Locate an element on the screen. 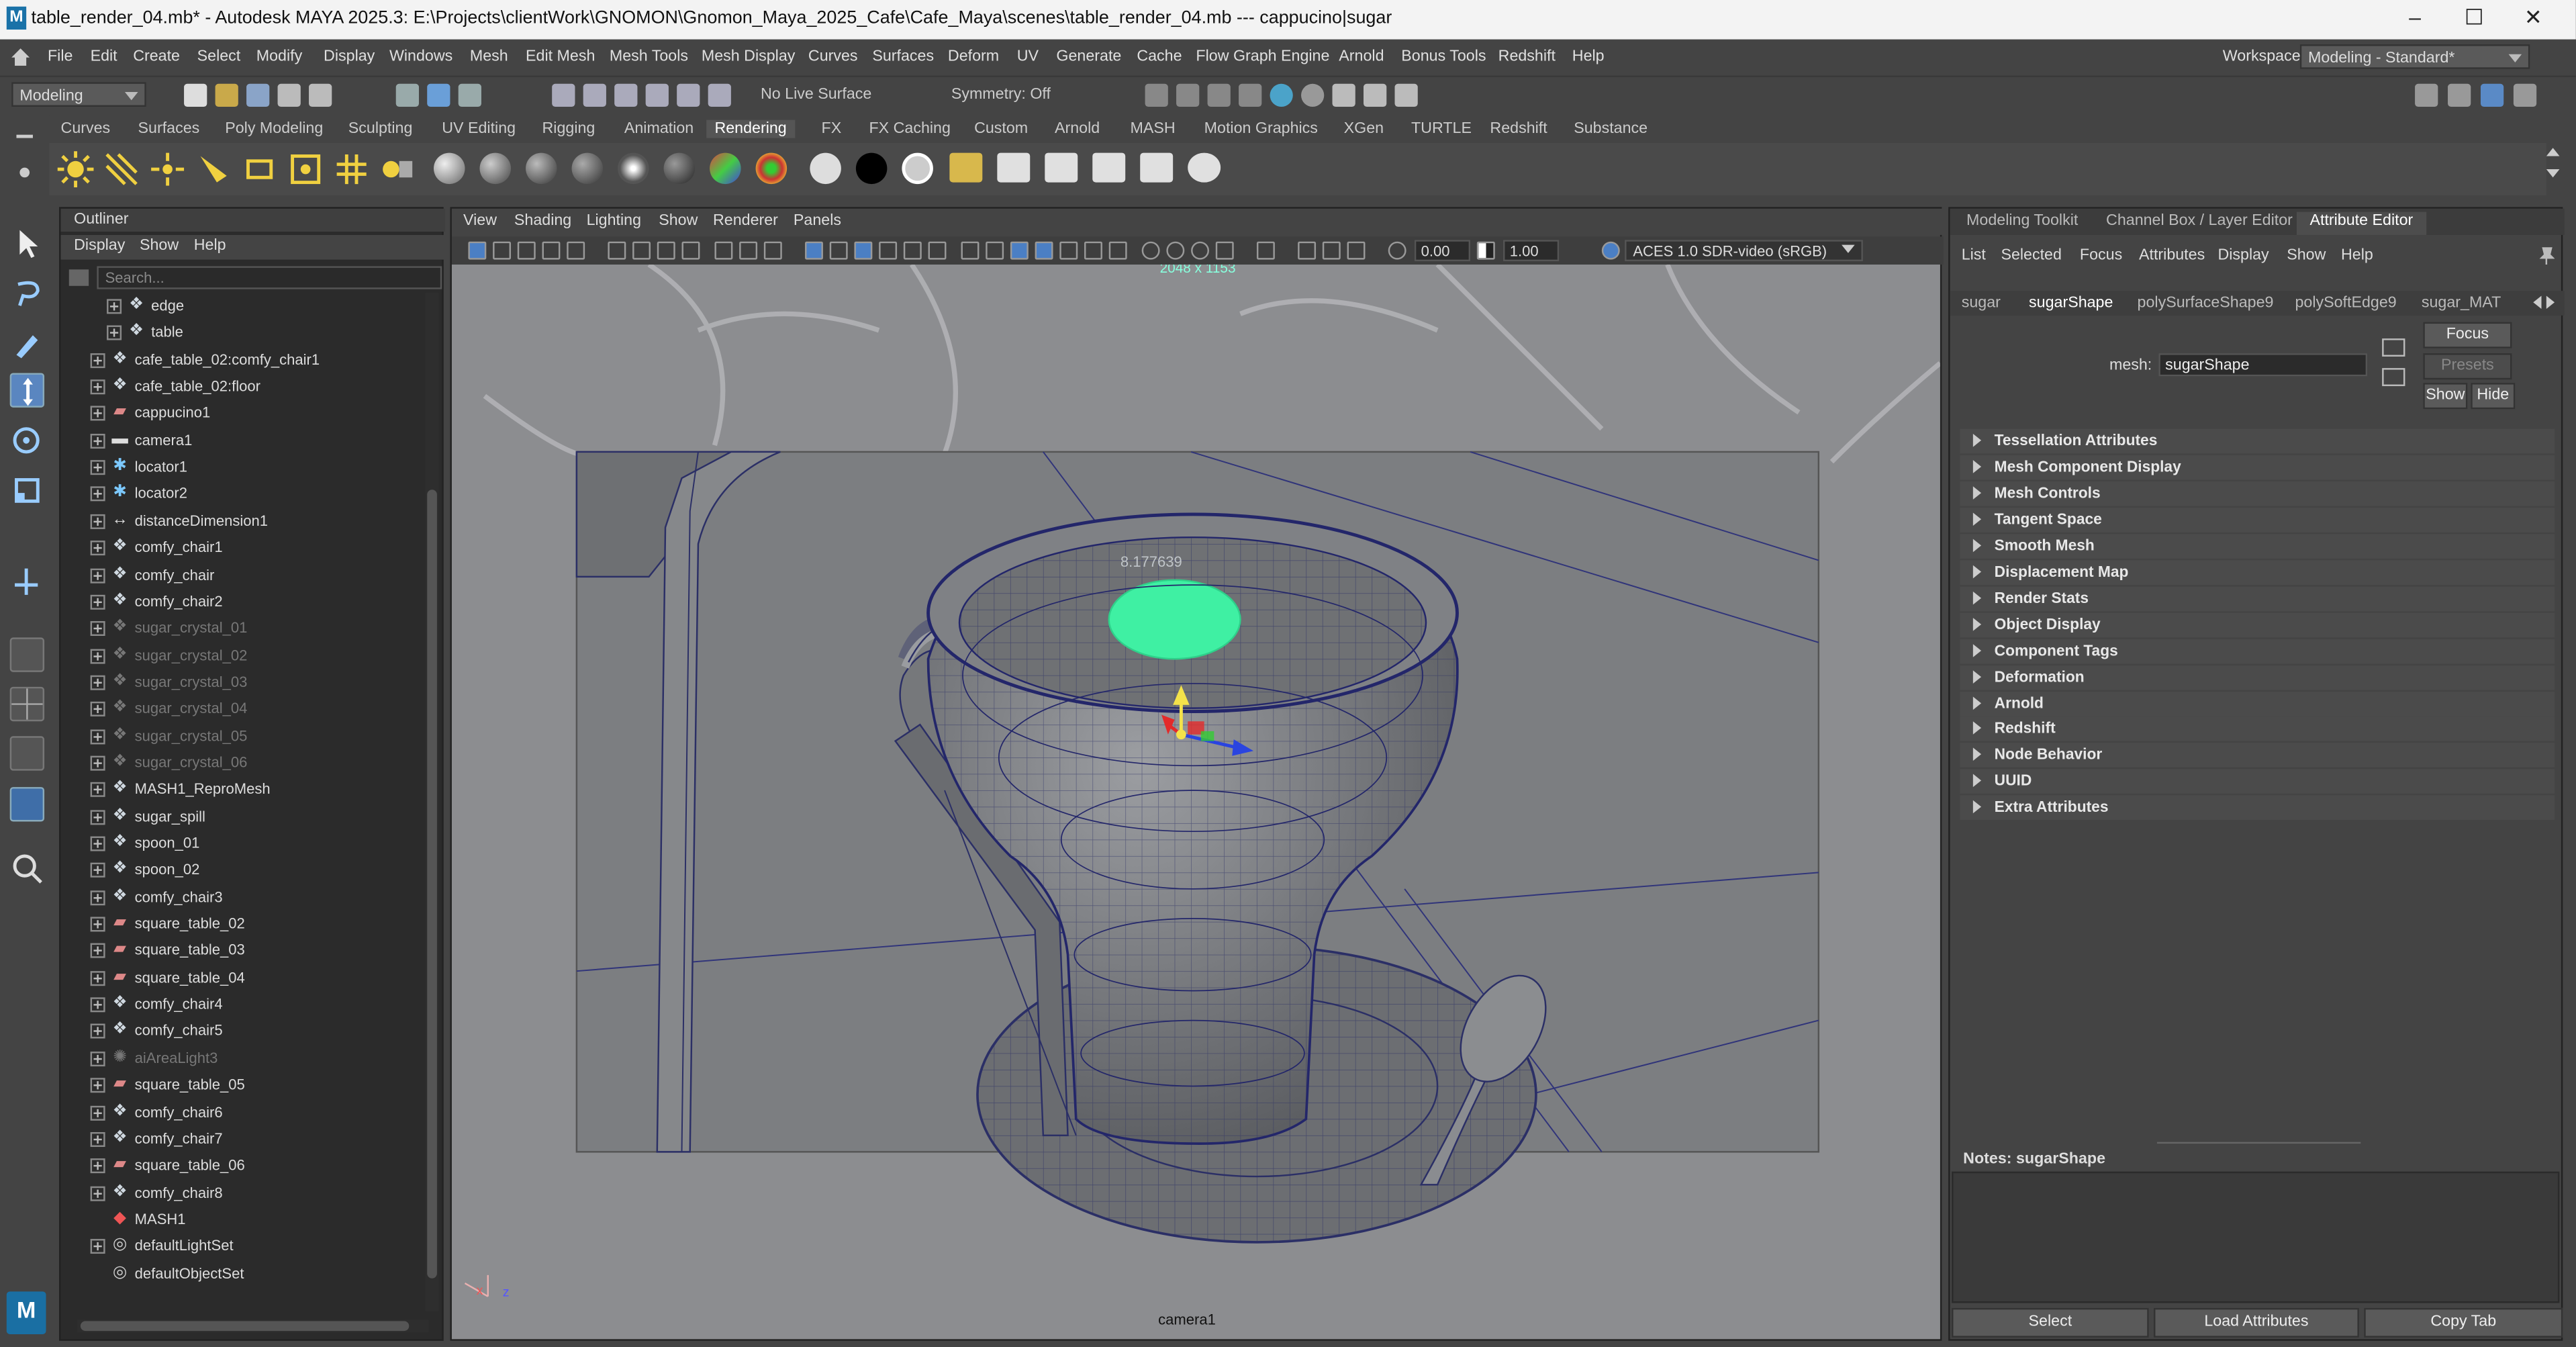 This screenshot has width=2576, height=1347. outliner-item: ❖ sugar_crystal_05 is located at coordinates (243, 736).